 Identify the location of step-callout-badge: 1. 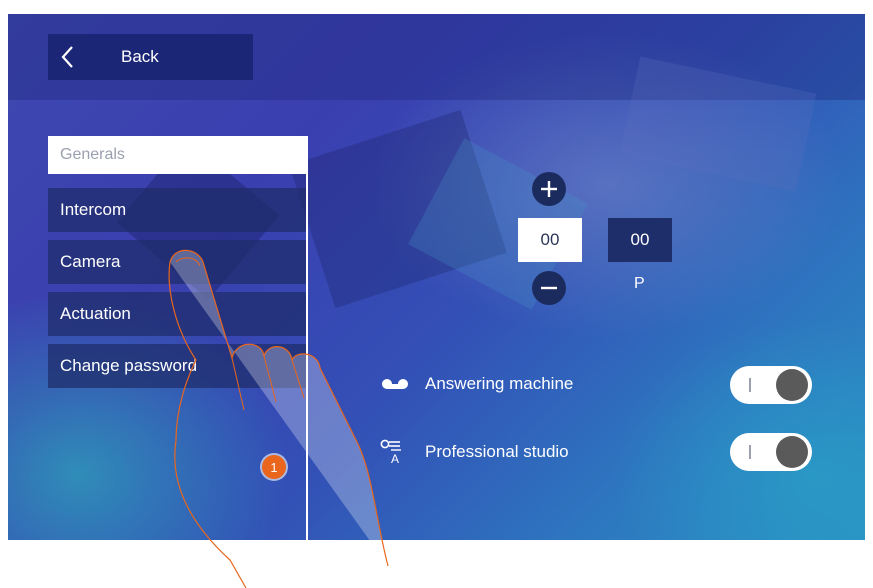
(274, 467).